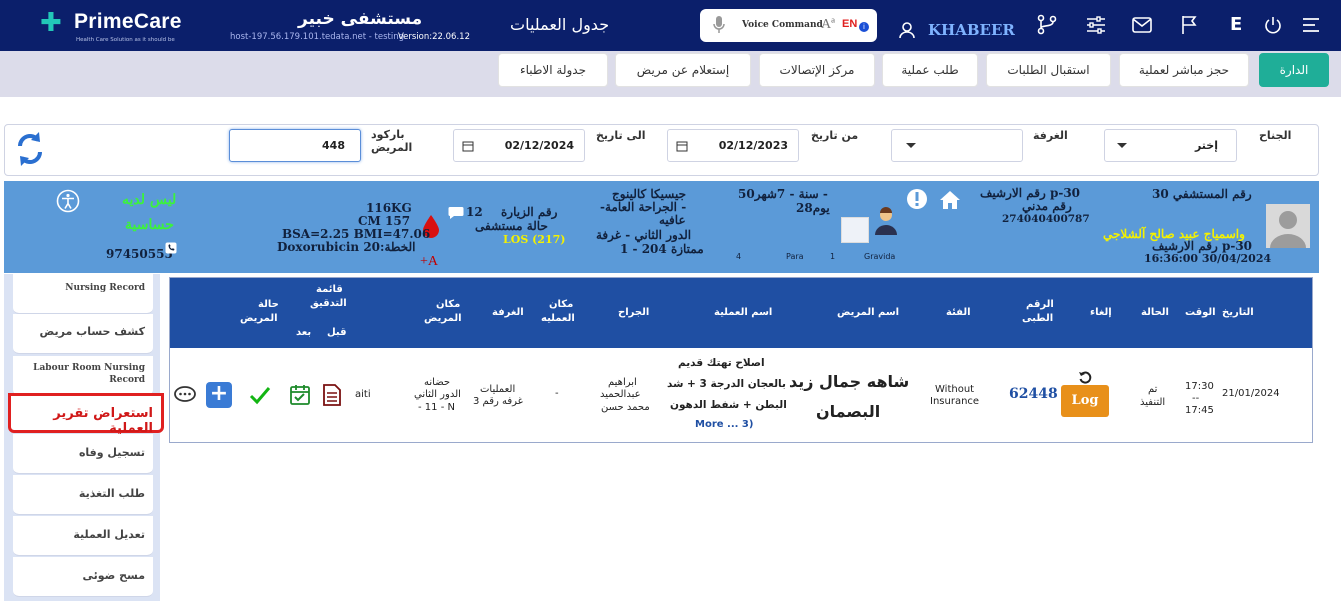 This screenshot has height=601, width=1341. Describe the element at coordinates (83, 294) in the screenshot. I see `sidebar-item-nursing-record: Nursing Record` at that location.